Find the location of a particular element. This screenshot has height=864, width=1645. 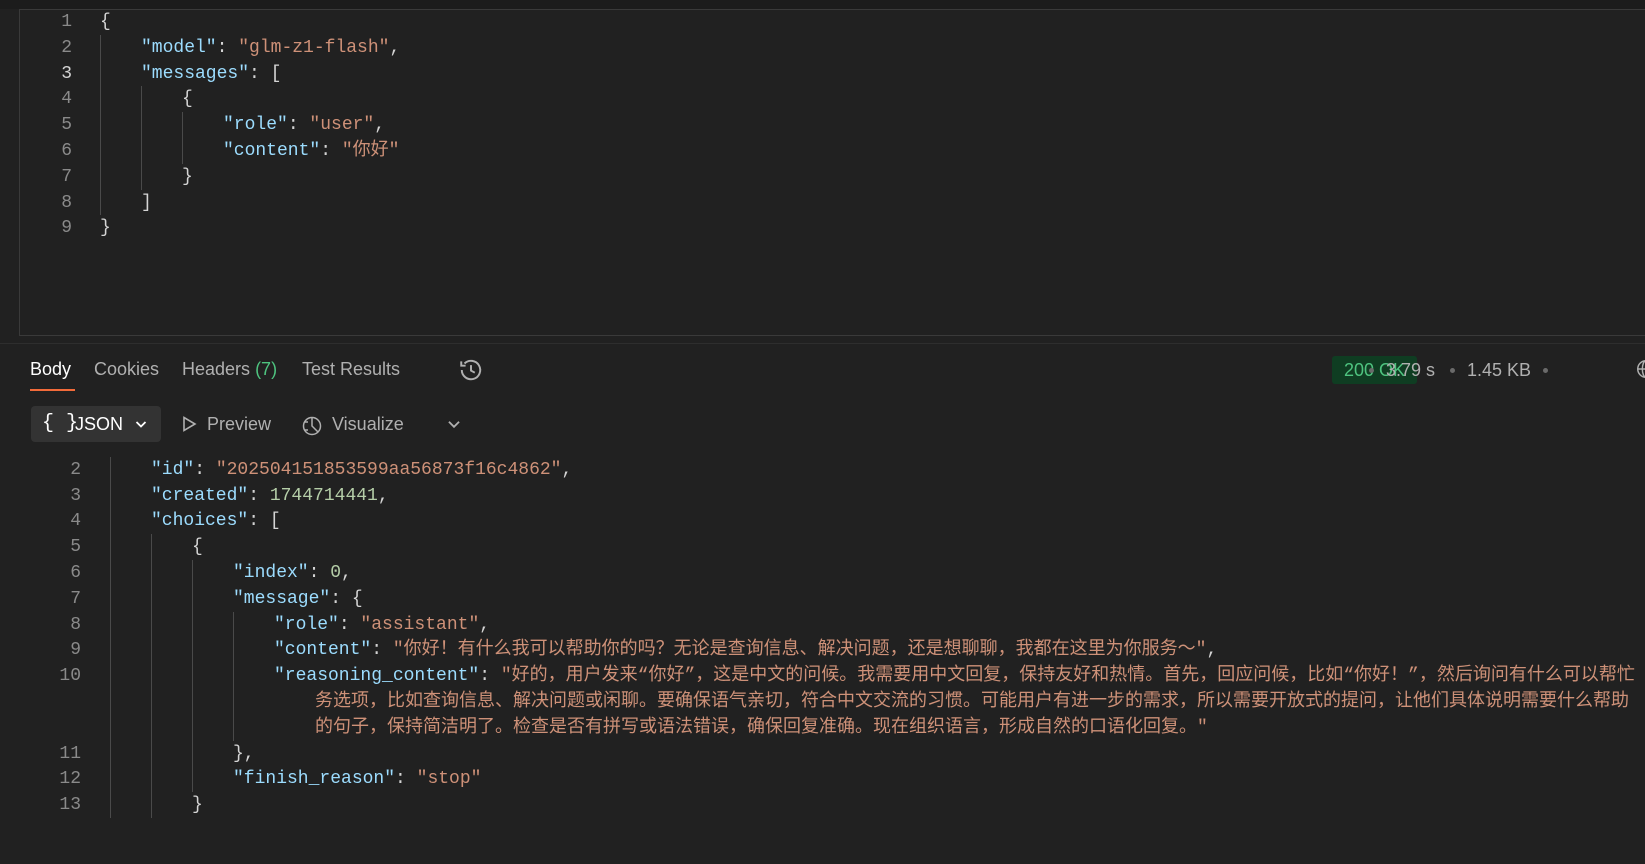

pane-divider is located at coordinates (822, 343).